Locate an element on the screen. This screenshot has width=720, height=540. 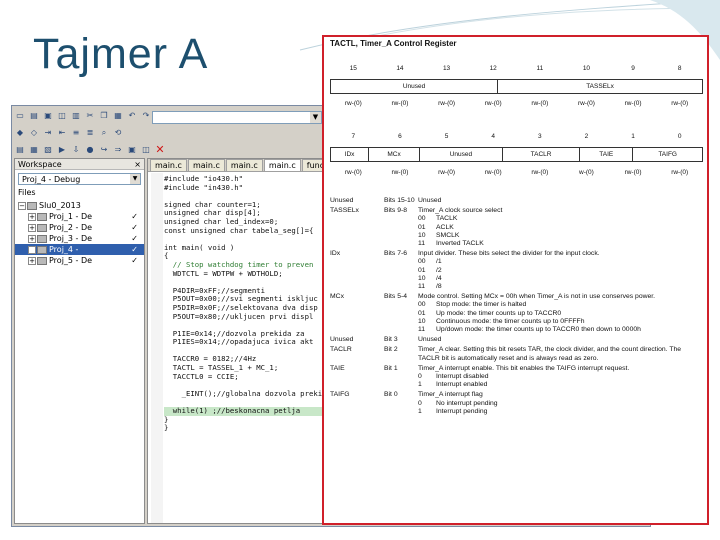
window-icon: ◫ is located at coordinates (146, 150).